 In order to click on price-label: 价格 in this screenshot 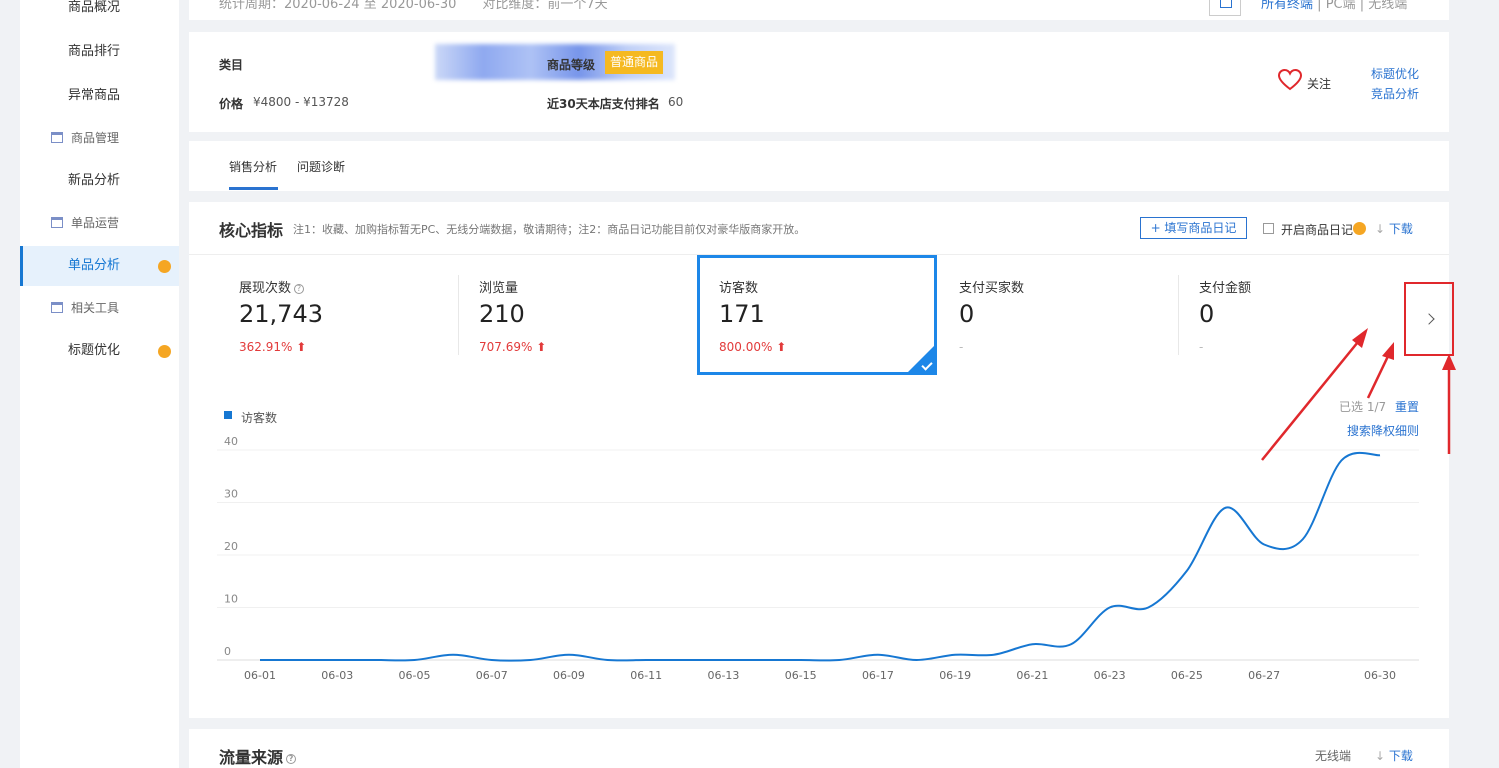, I will do `click(231, 104)`.